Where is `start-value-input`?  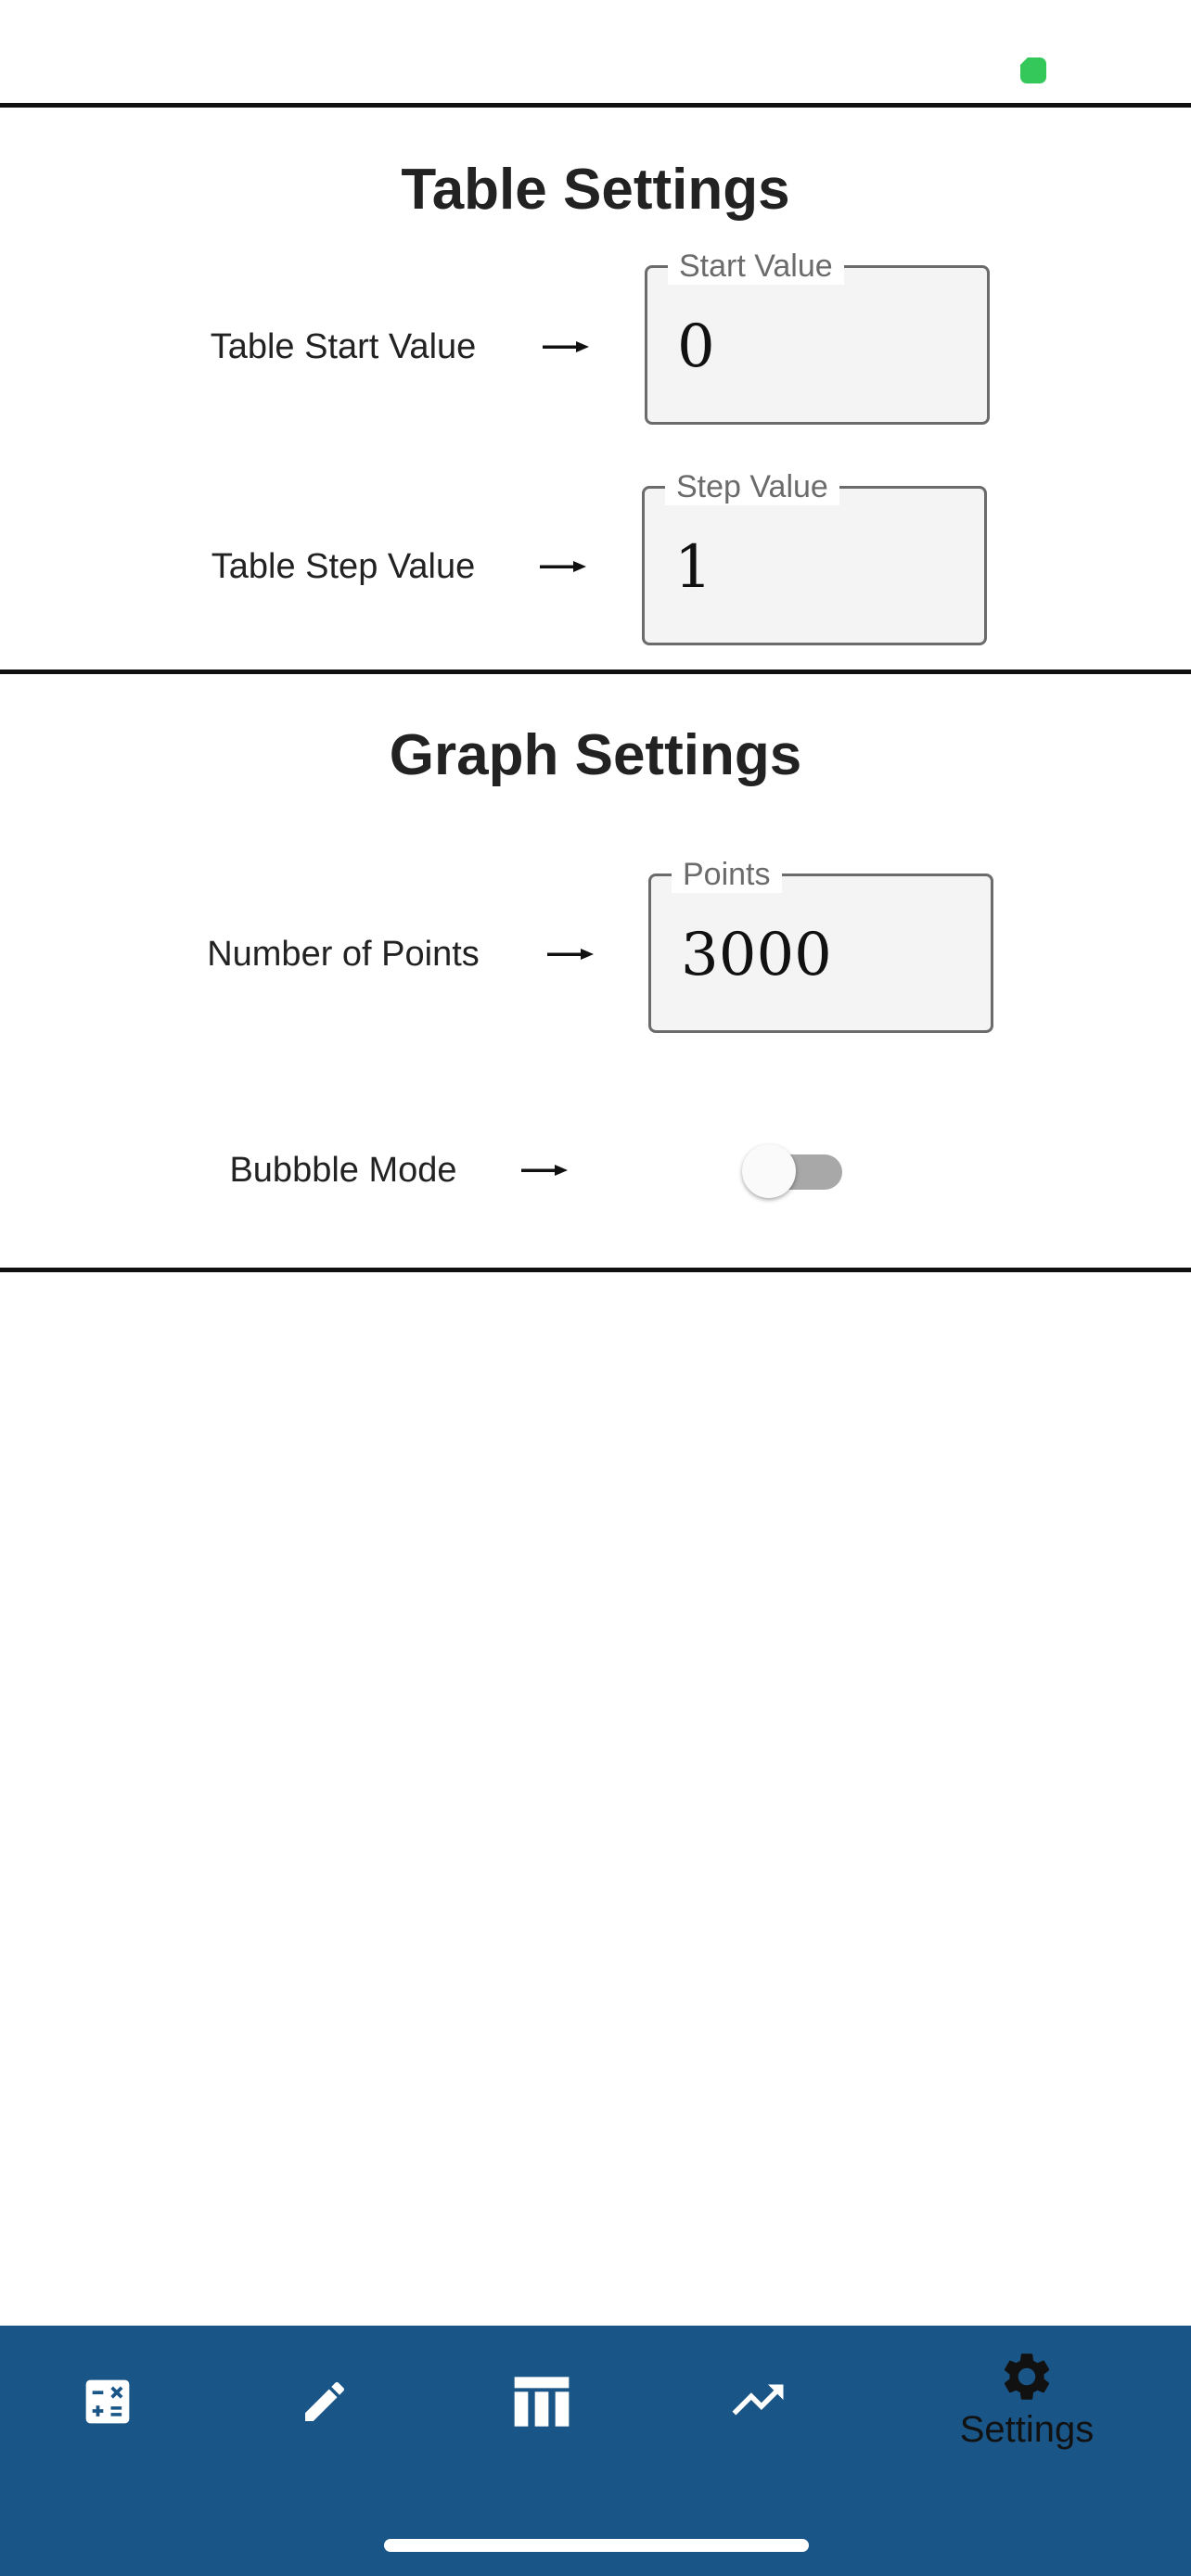
start-value-input is located at coordinates (816, 347).